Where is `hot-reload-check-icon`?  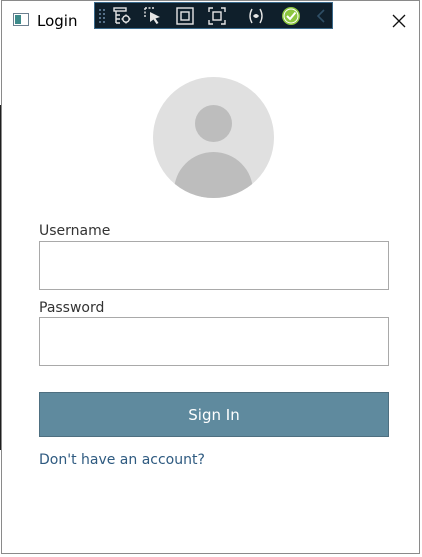 hot-reload-check-icon is located at coordinates (291, 16).